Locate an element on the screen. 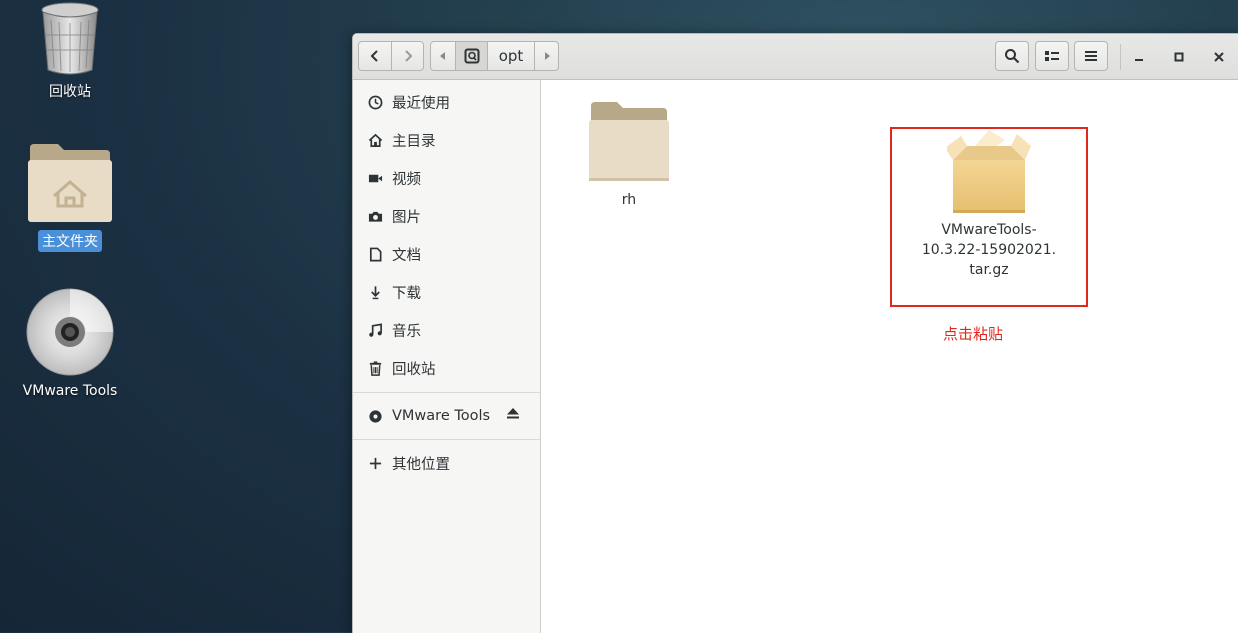 The height and width of the screenshot is (633, 1238). disc-icon is located at coordinates (375, 416).